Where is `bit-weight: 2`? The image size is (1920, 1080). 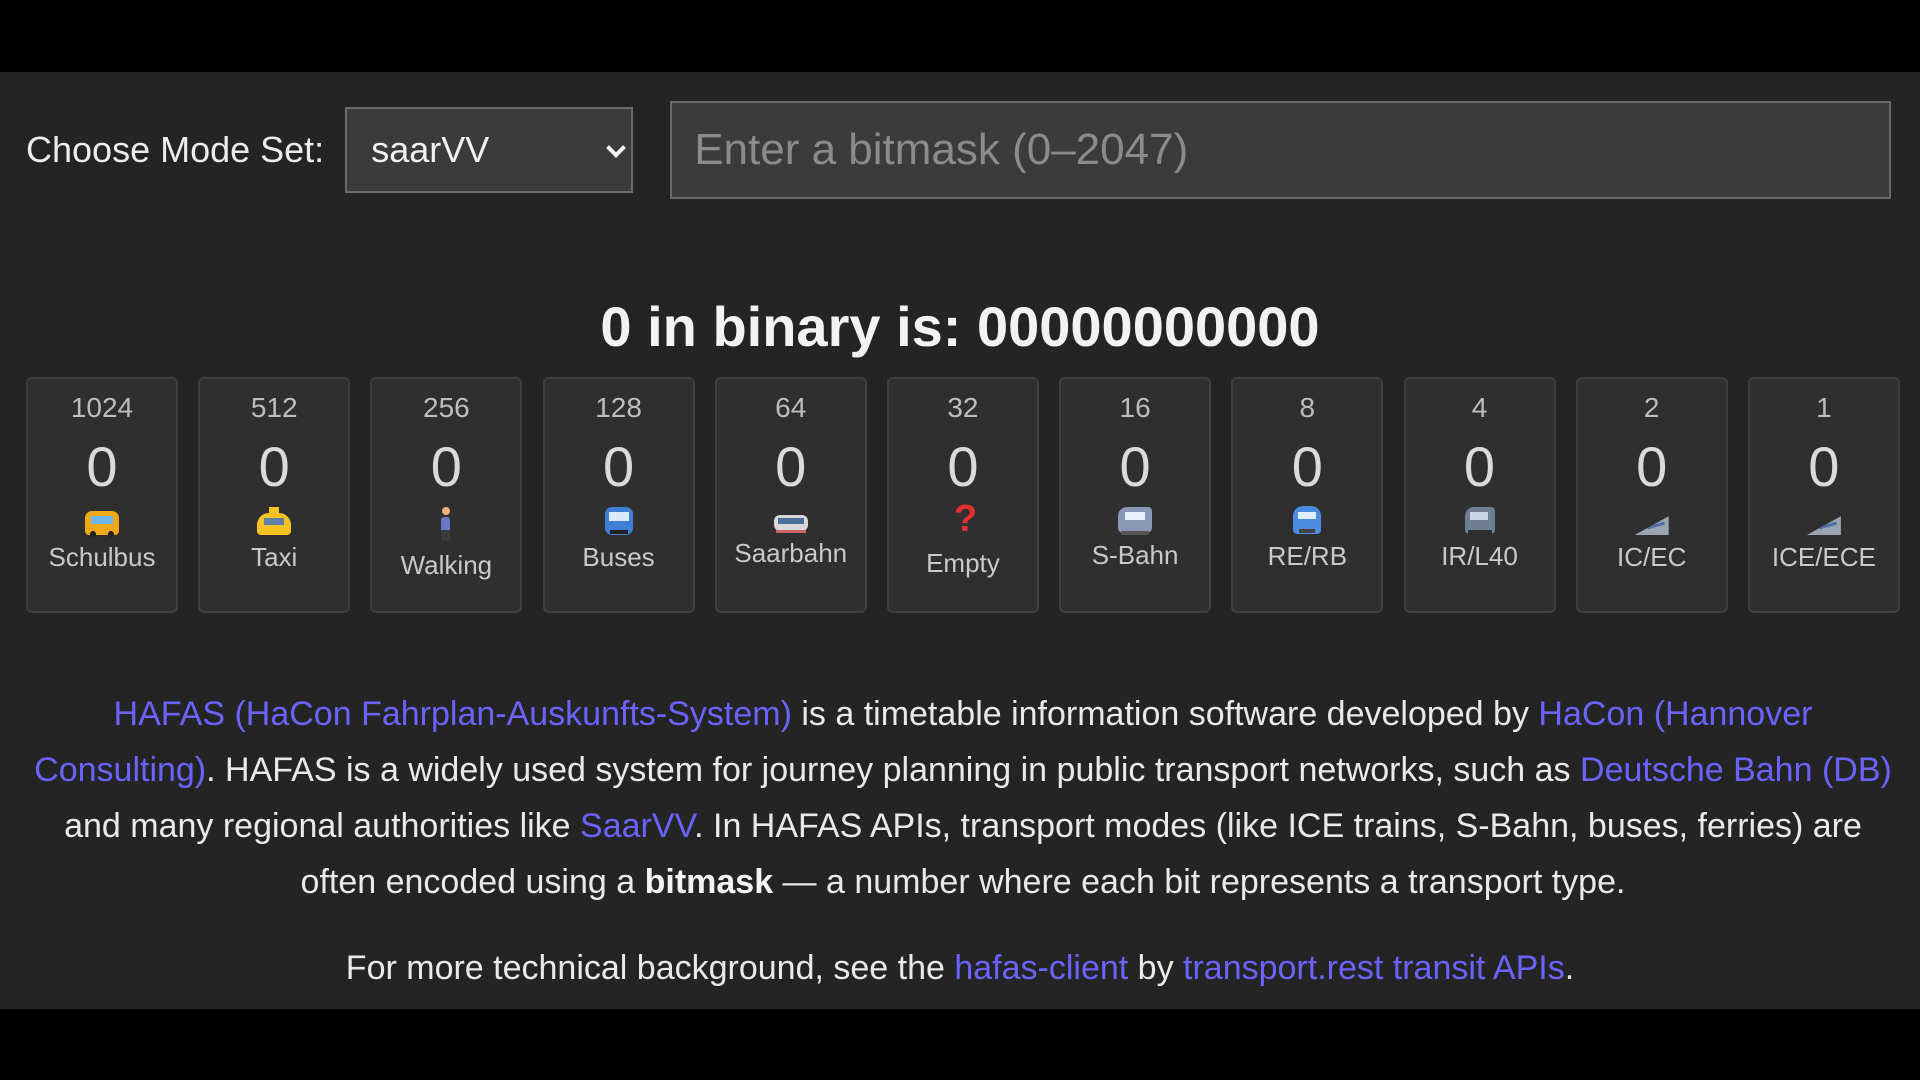 bit-weight: 2 is located at coordinates (1651, 407).